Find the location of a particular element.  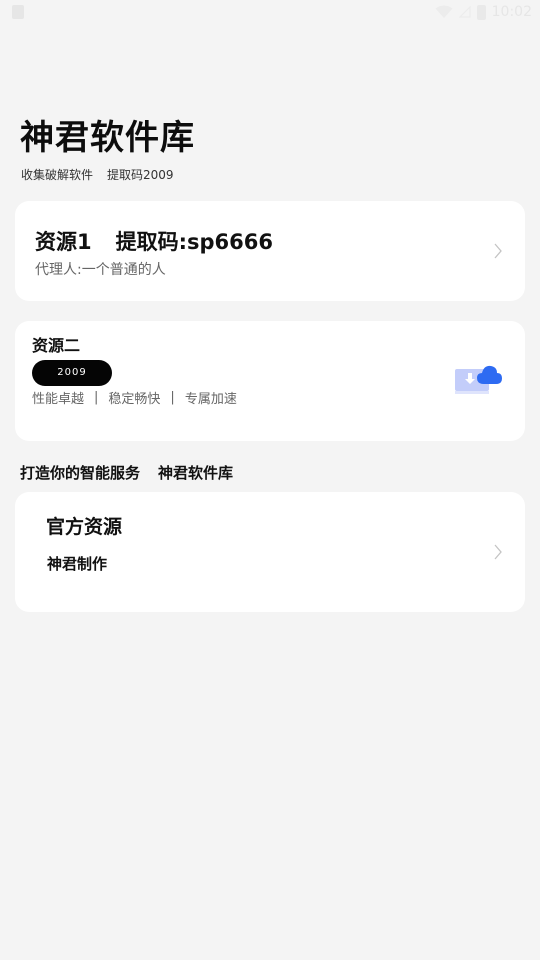

resource-1-code: 提取码:sp6666 is located at coordinates (194, 242).